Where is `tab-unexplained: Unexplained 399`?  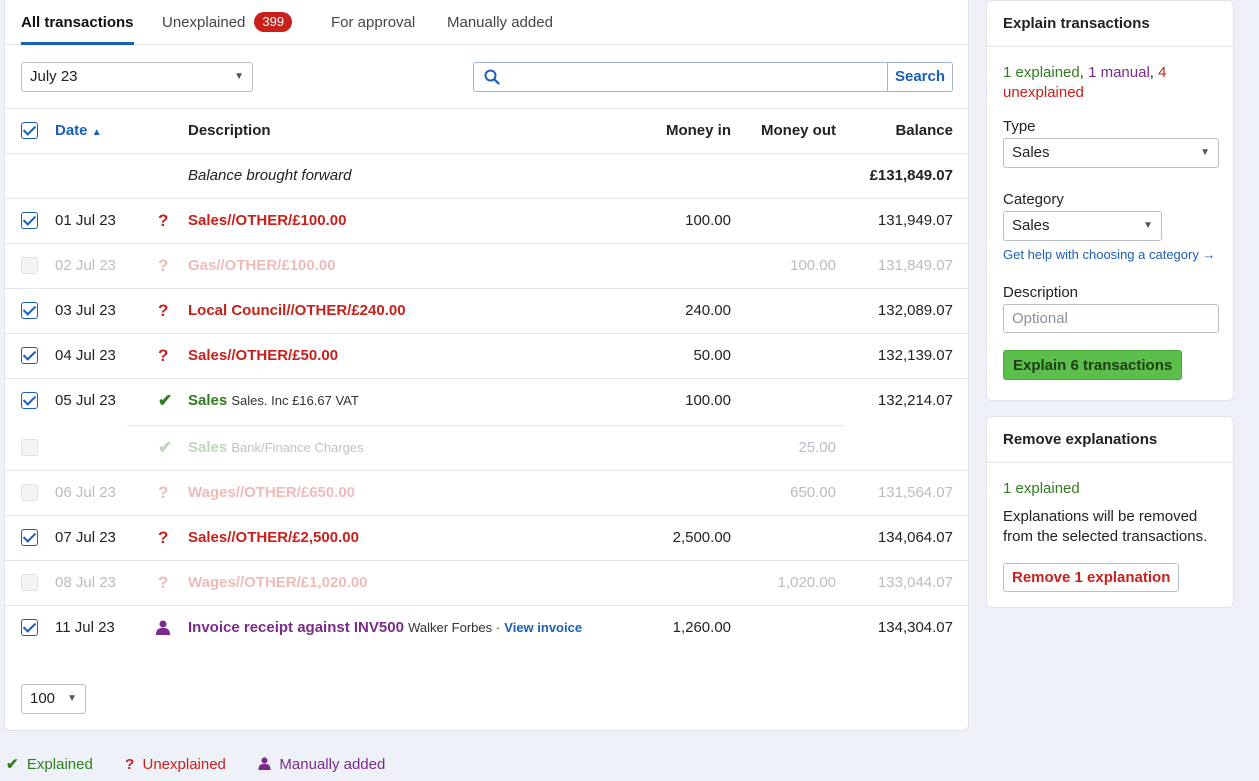
tab-unexplained: Unexplained 399 is located at coordinates (227, 22).